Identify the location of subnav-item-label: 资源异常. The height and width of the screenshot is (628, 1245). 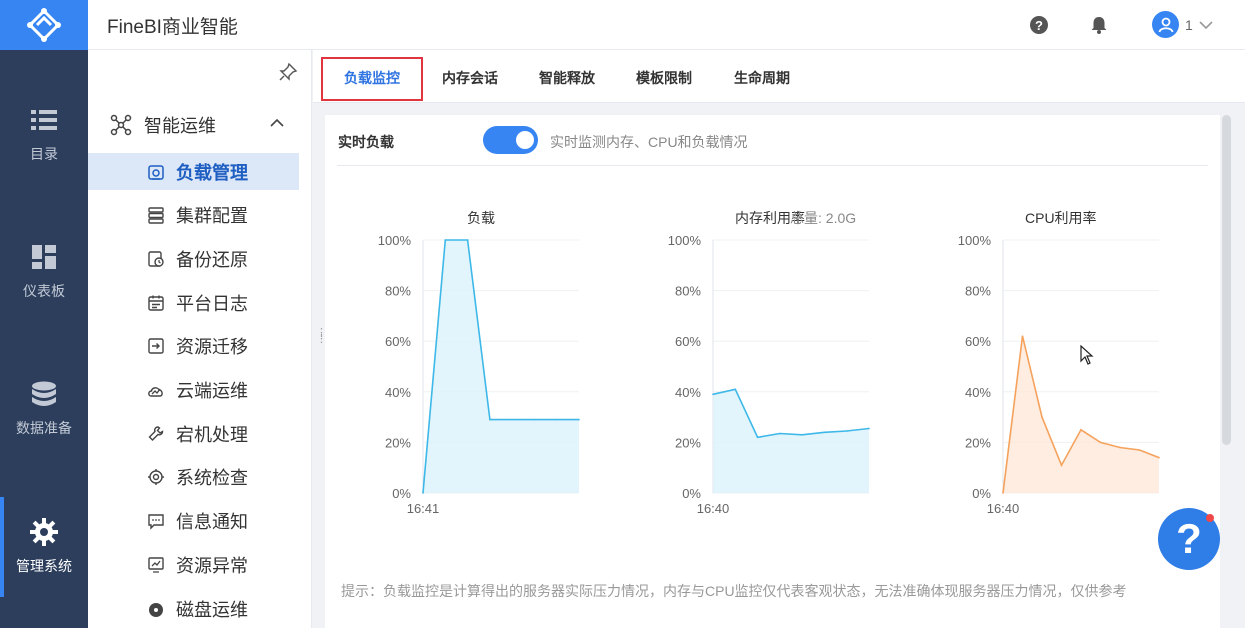
(212, 565).